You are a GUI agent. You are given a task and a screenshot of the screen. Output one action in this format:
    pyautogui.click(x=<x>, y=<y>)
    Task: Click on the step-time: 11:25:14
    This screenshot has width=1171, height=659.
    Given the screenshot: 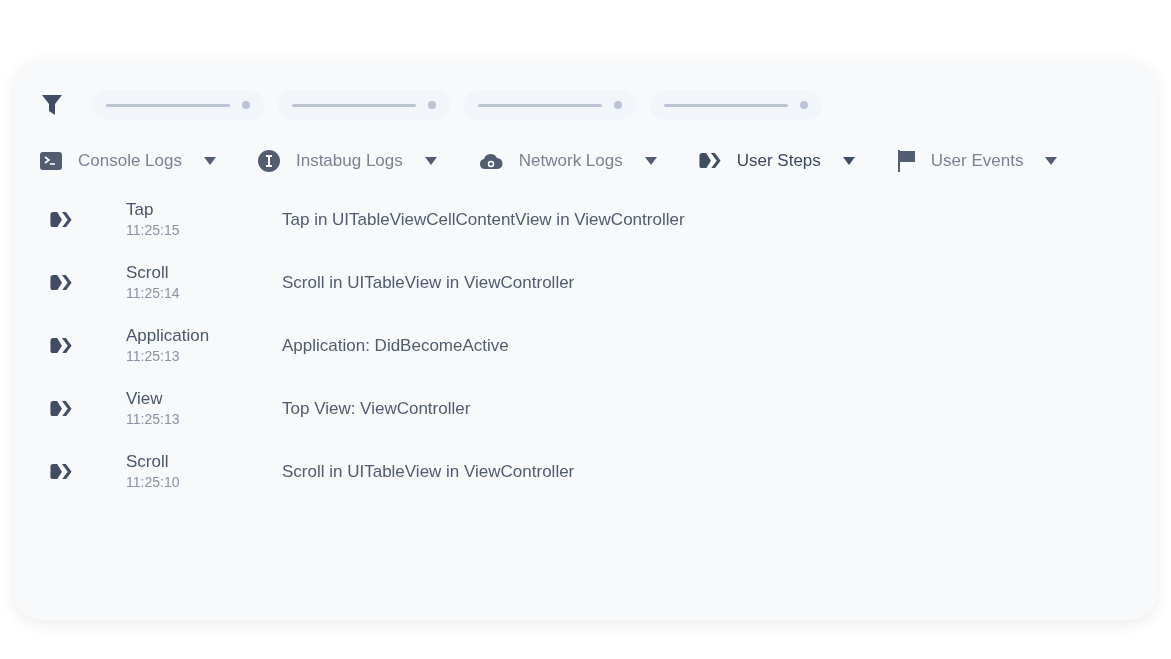 What is the action you would take?
    pyautogui.click(x=153, y=293)
    